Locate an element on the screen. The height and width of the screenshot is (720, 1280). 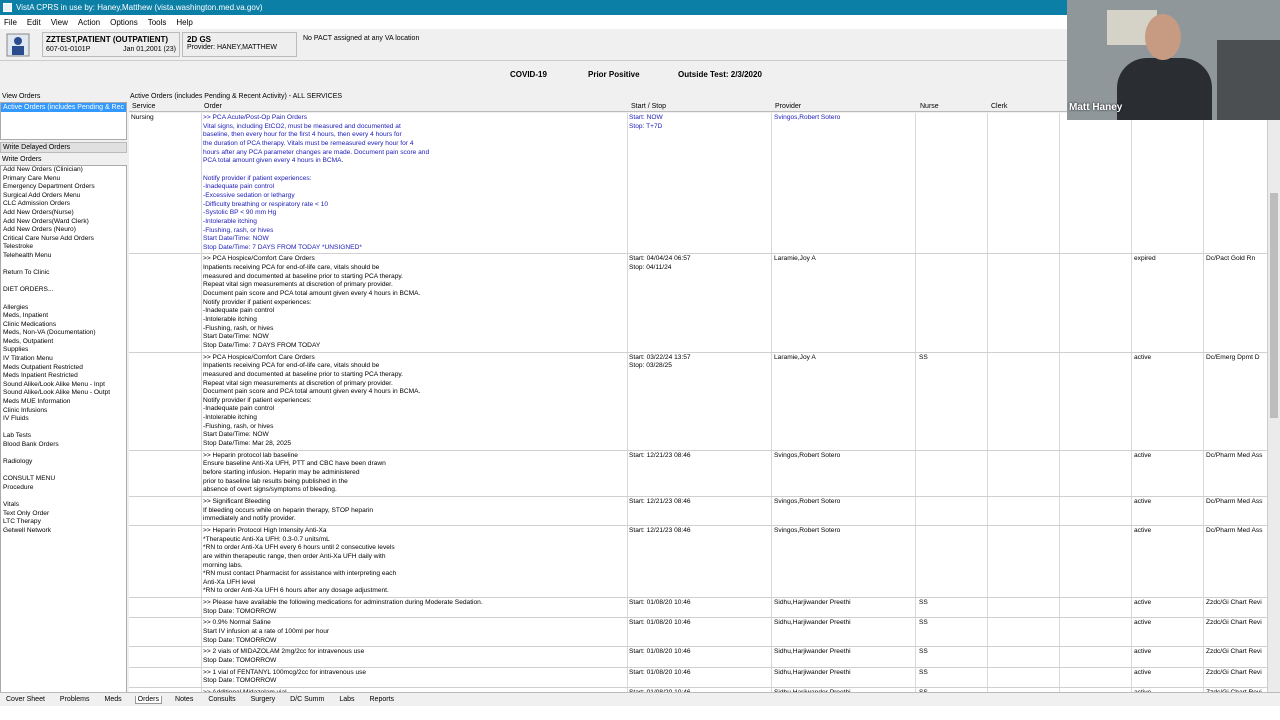
col-clerk: Clerk is located at coordinates (999, 106).